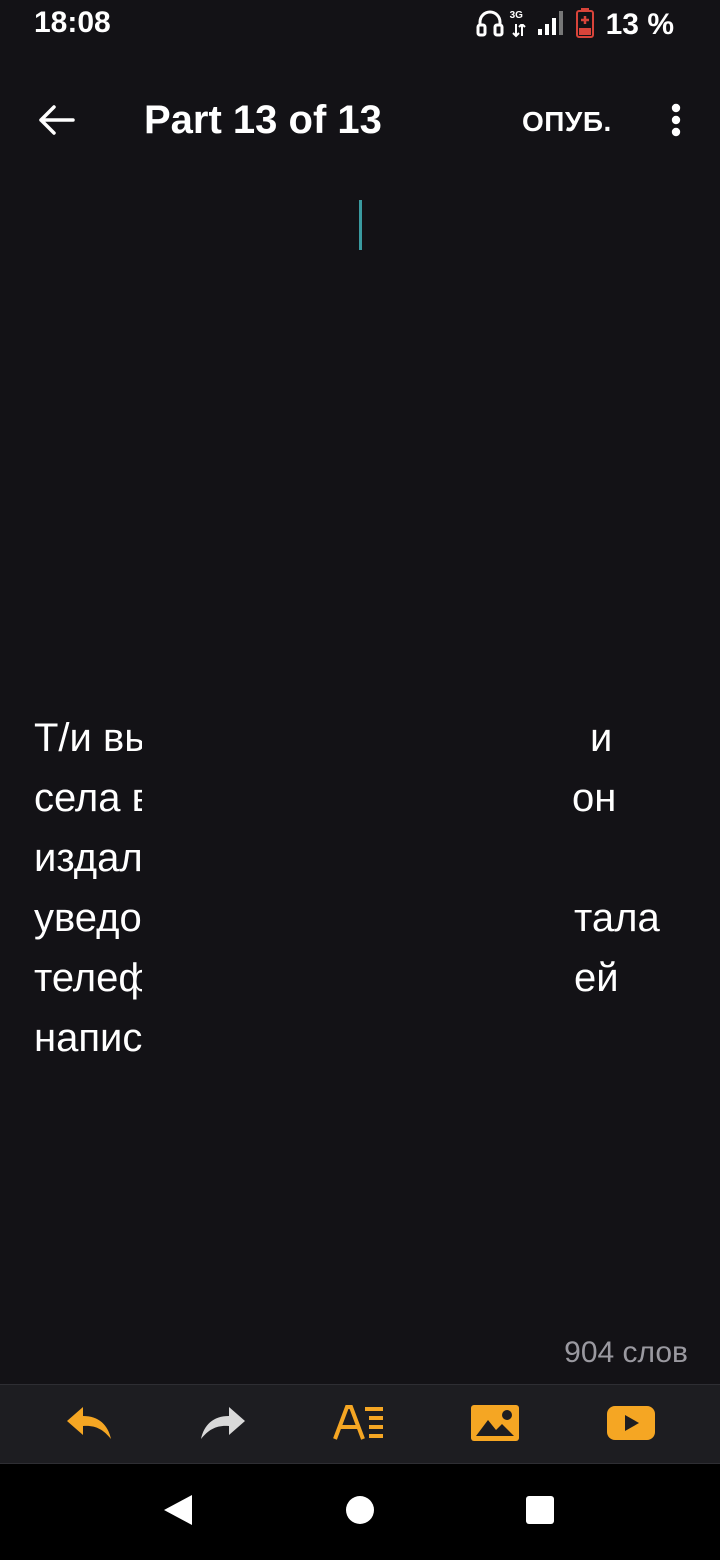 The image size is (720, 1560). I want to click on network-label: 3G, so click(516, 15).